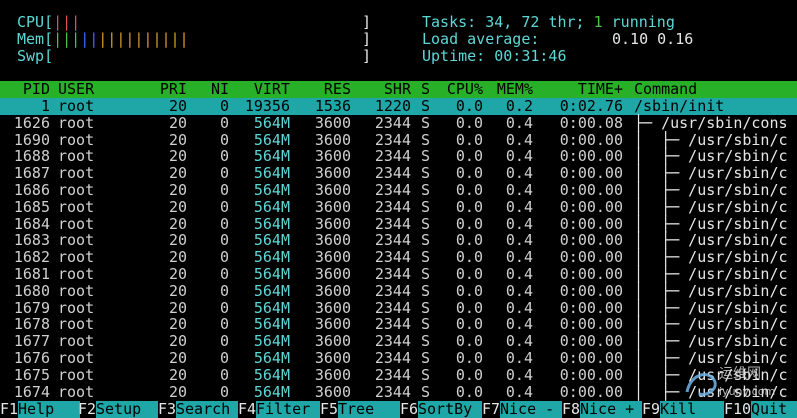 The image size is (797, 418). What do you see at coordinates (530, 22) in the screenshot?
I see `threads-value: 72` at bounding box center [530, 22].